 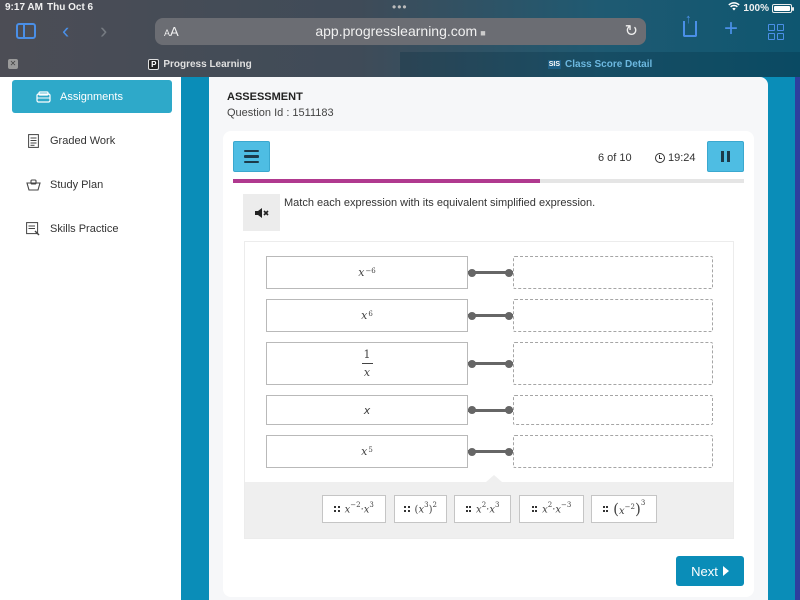 What do you see at coordinates (609, 64) in the screenshot?
I see `tab-label: Class Score Detail` at bounding box center [609, 64].